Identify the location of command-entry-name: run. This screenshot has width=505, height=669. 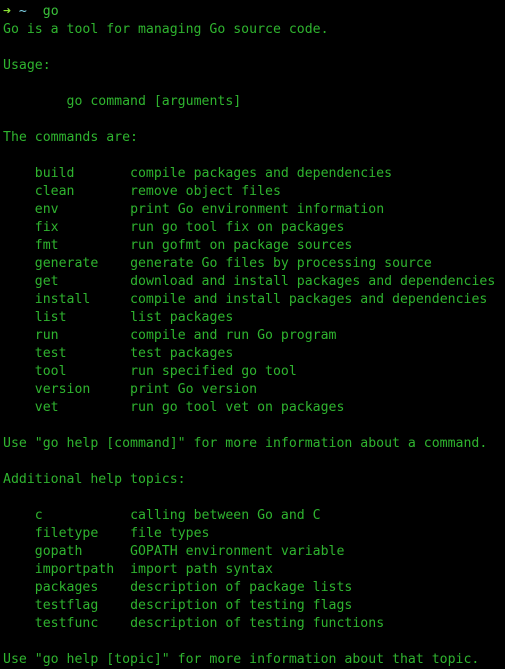
(46, 335).